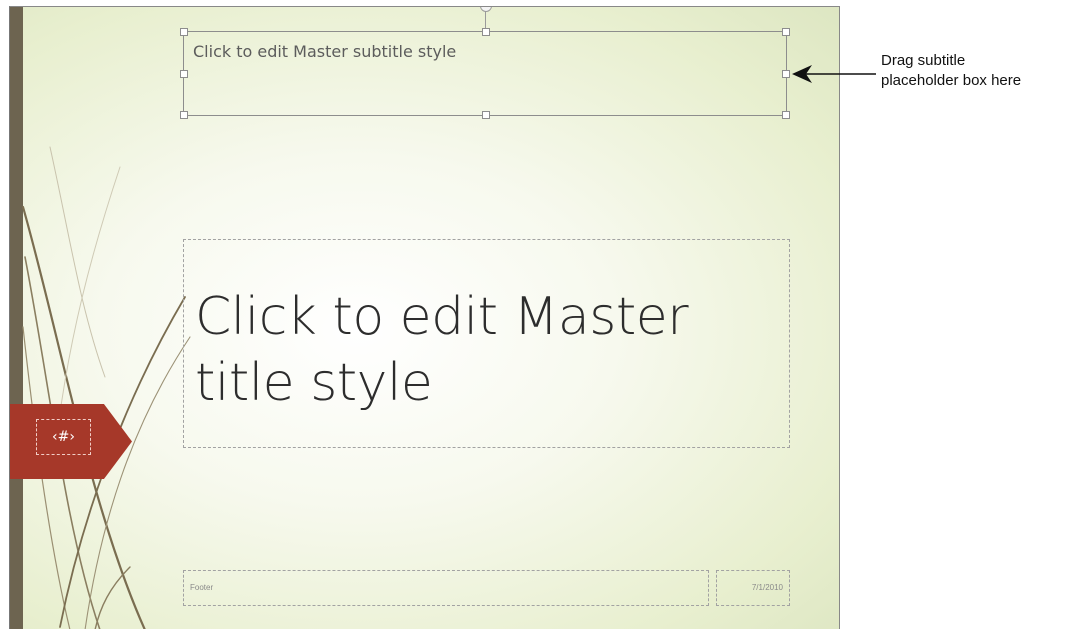  Describe the element at coordinates (767, 587) in the screenshot. I see `date-placeholder-text: 7/1/2010` at that location.